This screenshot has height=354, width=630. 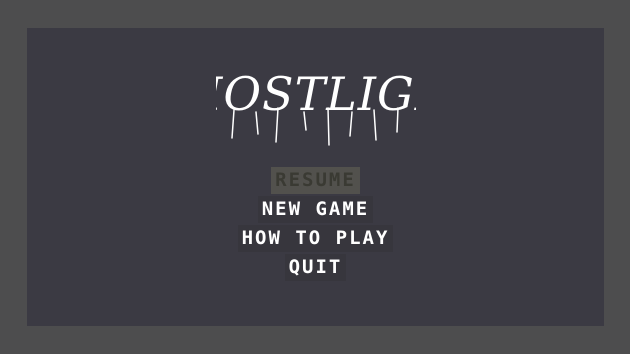 I want to click on ghostlight-logo: GHOSTLIGHT, so click(x=316, y=106).